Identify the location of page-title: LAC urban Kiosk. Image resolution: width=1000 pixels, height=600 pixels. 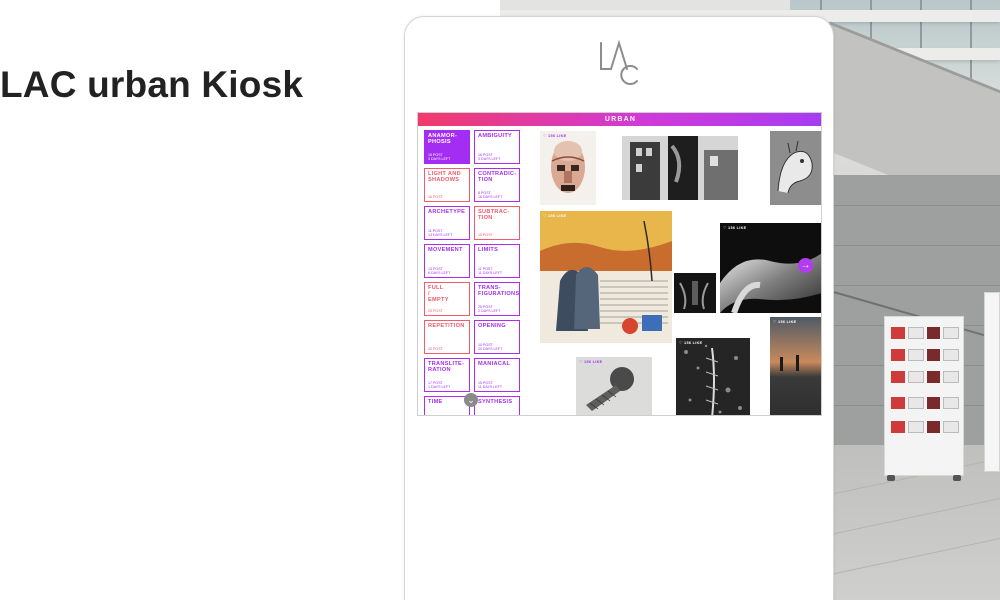
(152, 84).